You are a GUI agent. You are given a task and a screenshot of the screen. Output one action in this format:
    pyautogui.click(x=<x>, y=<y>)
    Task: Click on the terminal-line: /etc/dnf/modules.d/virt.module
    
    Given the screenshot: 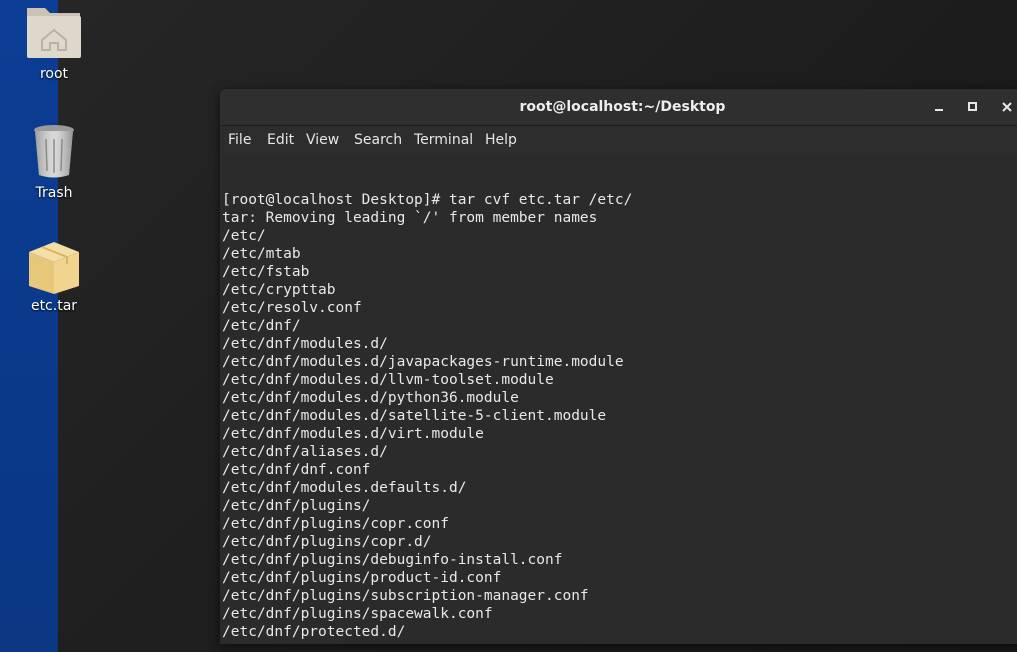 What is the action you would take?
    pyautogui.click(x=353, y=434)
    